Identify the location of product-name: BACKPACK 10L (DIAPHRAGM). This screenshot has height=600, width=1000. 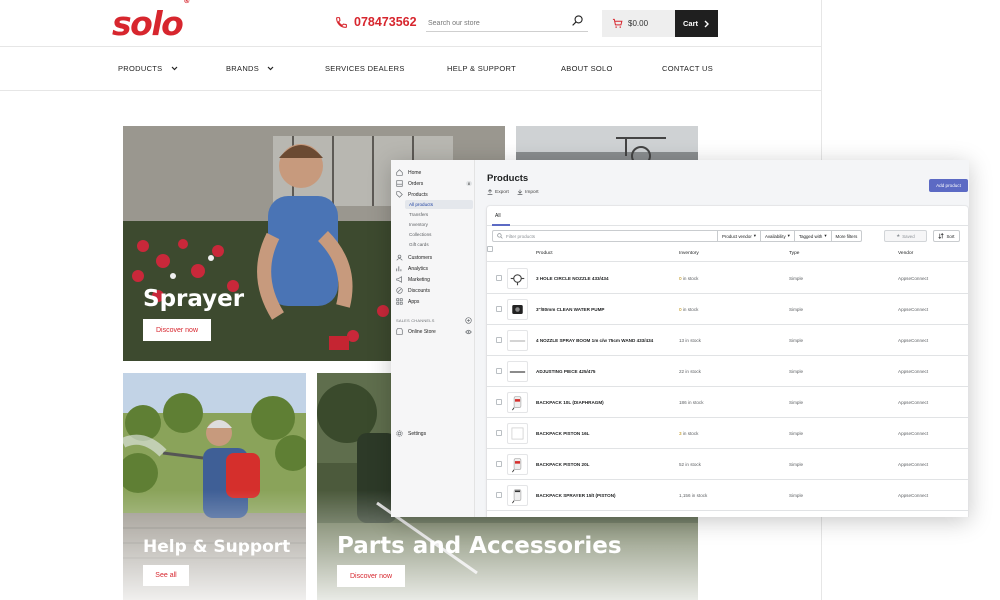
(570, 402).